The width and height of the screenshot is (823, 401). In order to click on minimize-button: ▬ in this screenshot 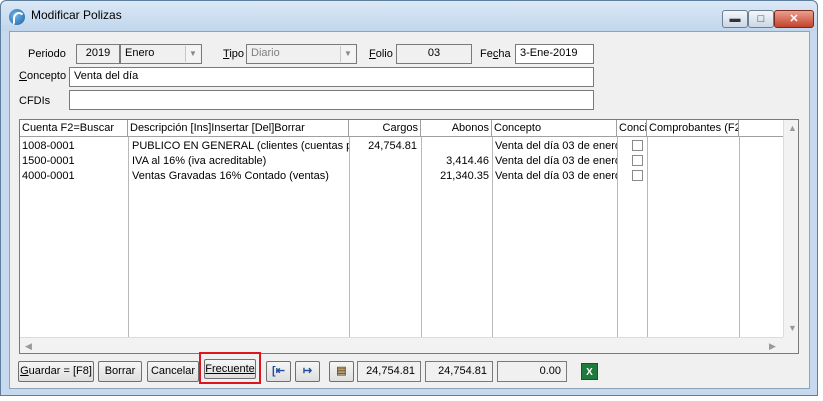, I will do `click(735, 19)`.